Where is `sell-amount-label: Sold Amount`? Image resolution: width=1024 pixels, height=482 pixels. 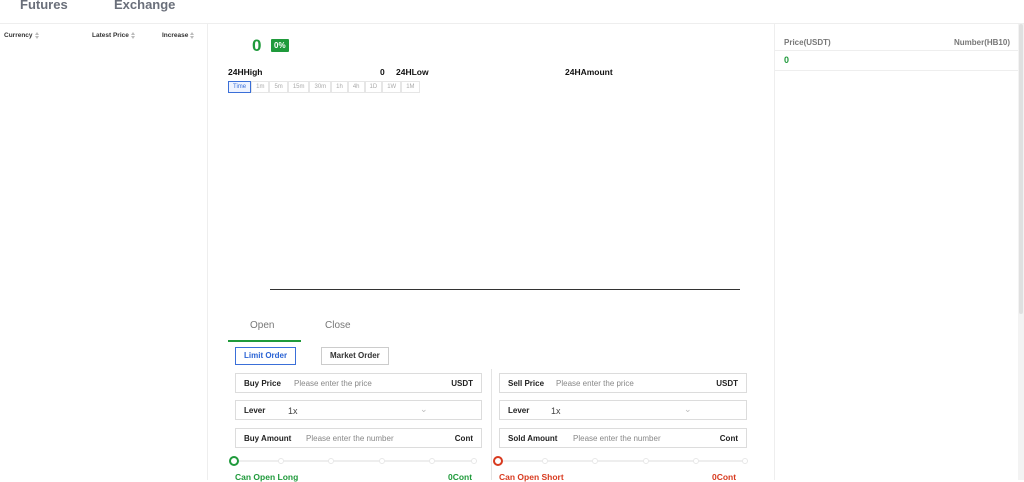
sell-amount-label: Sold Amount is located at coordinates (533, 438).